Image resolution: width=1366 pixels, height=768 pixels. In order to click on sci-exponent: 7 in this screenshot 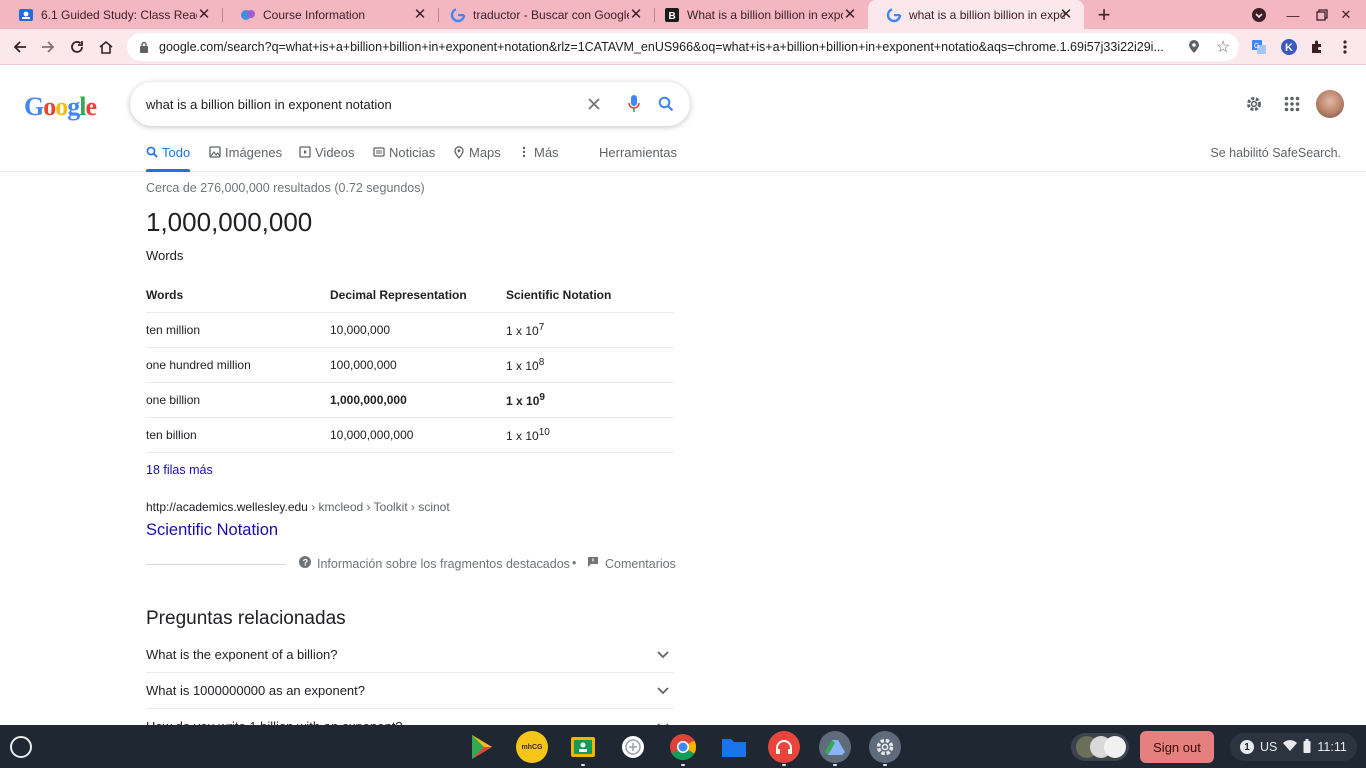, I will do `click(541, 327)`.